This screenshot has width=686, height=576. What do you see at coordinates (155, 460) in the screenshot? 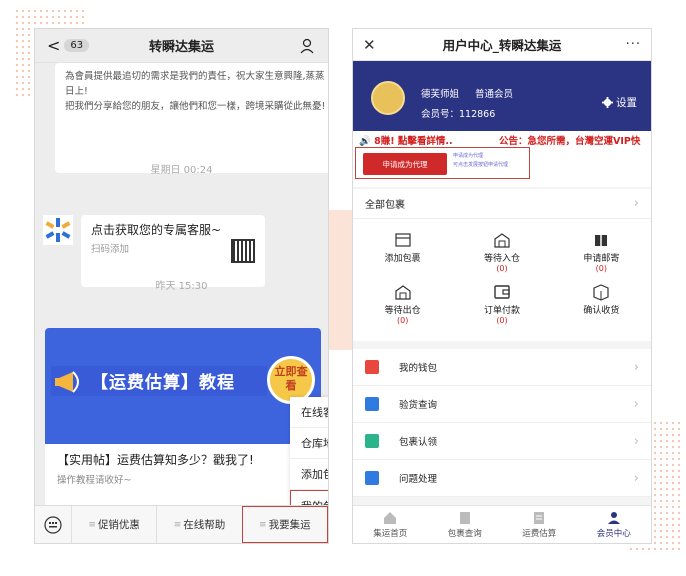
I see `article-title: 【实用帖】运费估算知多少？戳我了!` at bounding box center [155, 460].